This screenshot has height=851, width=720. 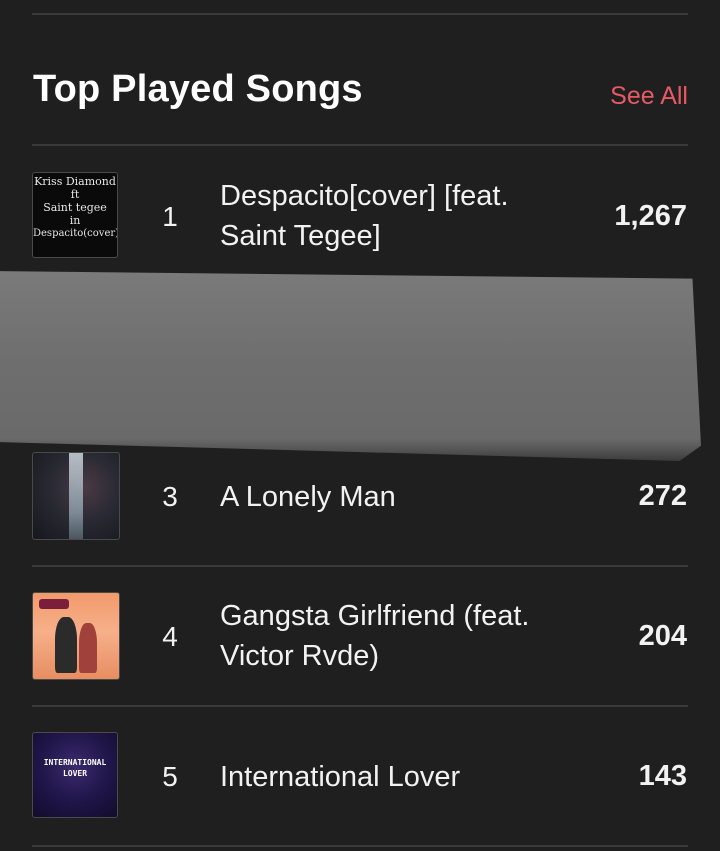 What do you see at coordinates (360, 14) in the screenshot?
I see `top-divider` at bounding box center [360, 14].